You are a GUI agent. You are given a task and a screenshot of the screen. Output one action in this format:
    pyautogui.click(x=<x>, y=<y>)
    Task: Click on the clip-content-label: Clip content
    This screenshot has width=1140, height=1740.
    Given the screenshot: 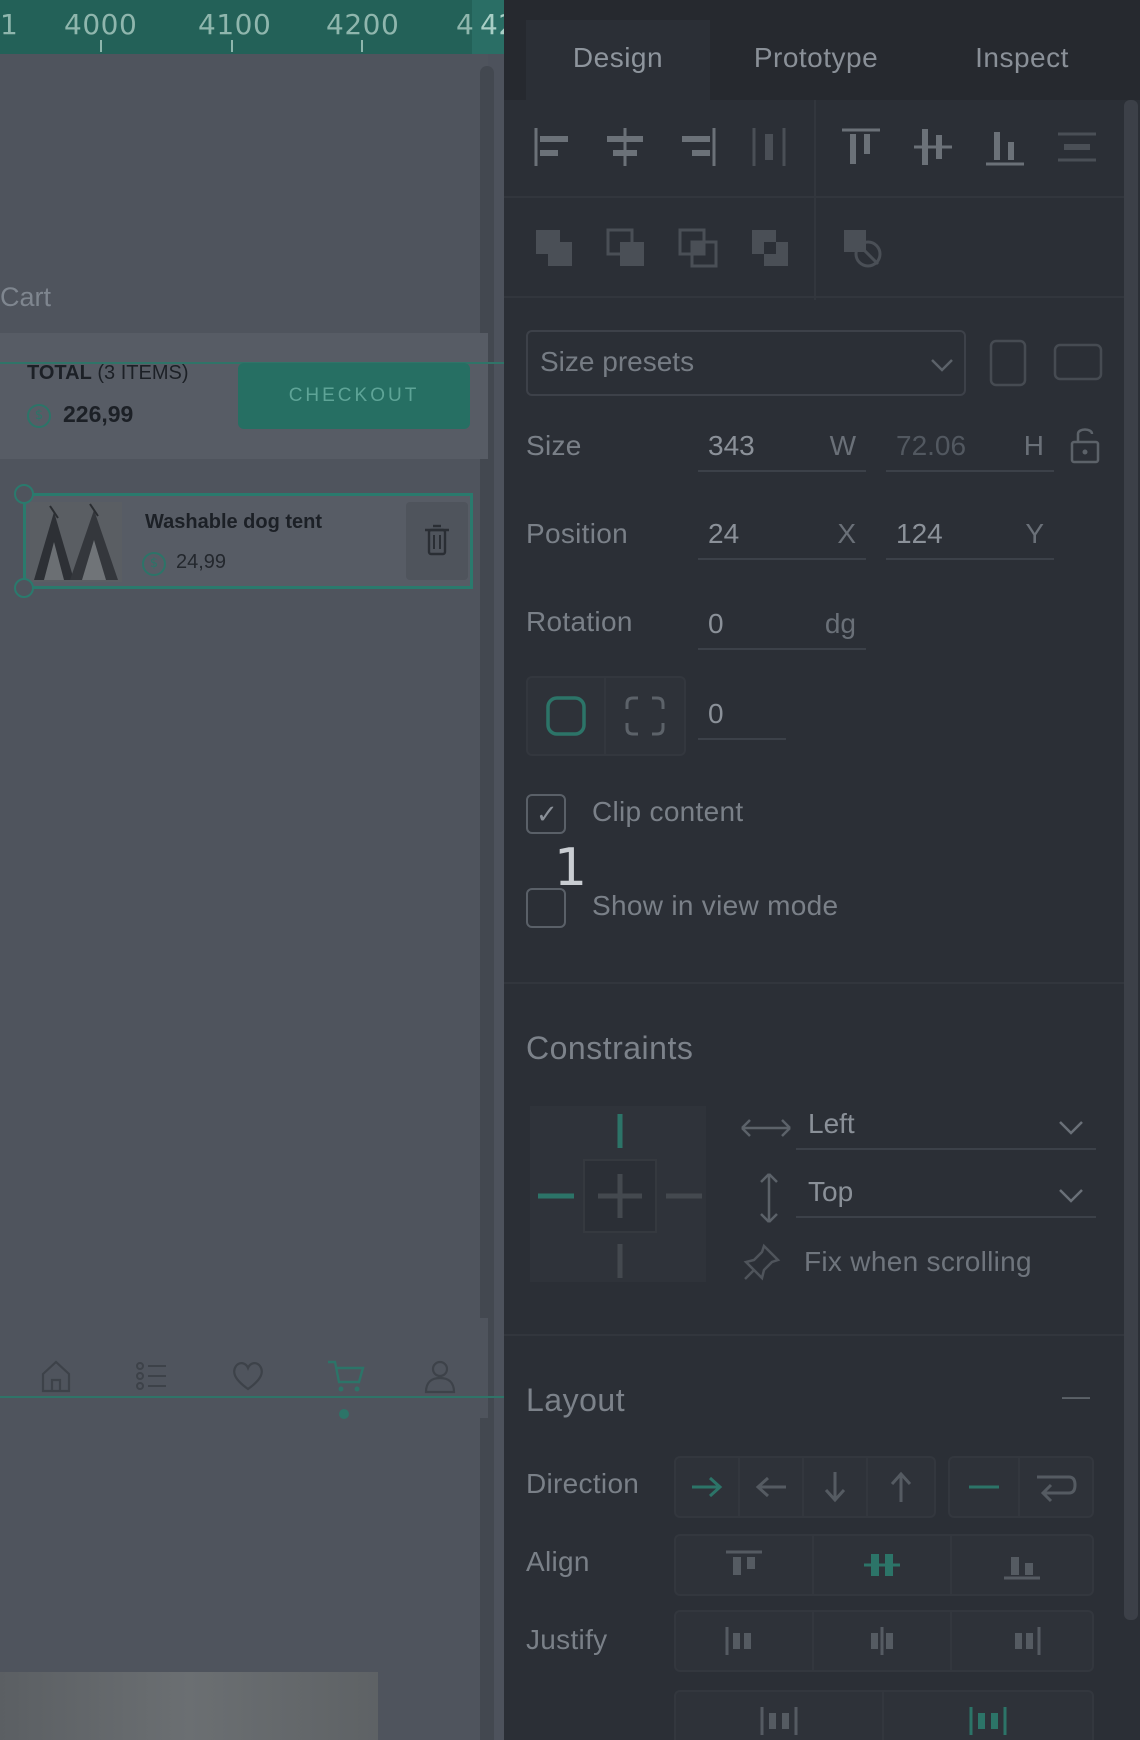 What is the action you would take?
    pyautogui.click(x=668, y=811)
    